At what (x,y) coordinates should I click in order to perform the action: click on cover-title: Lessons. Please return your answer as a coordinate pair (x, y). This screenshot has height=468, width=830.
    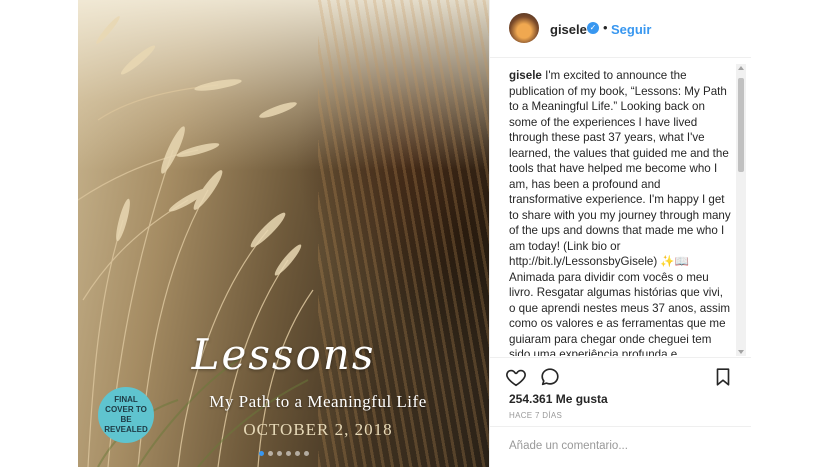
    Looking at the image, I should click on (283, 354).